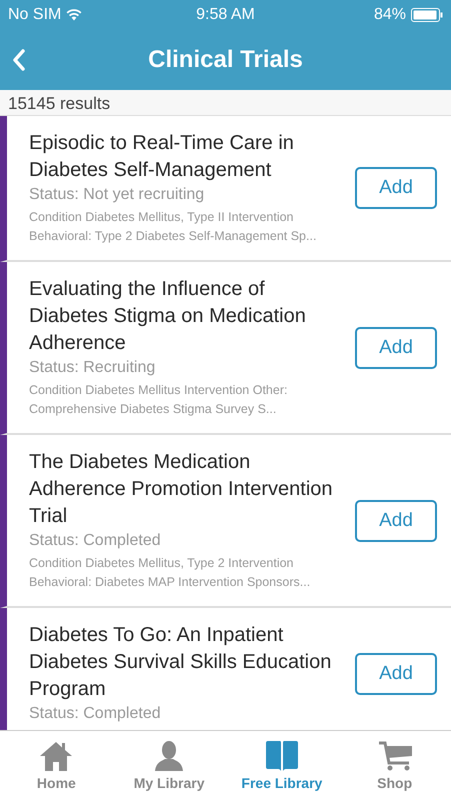  I want to click on cart-icon, so click(394, 756).